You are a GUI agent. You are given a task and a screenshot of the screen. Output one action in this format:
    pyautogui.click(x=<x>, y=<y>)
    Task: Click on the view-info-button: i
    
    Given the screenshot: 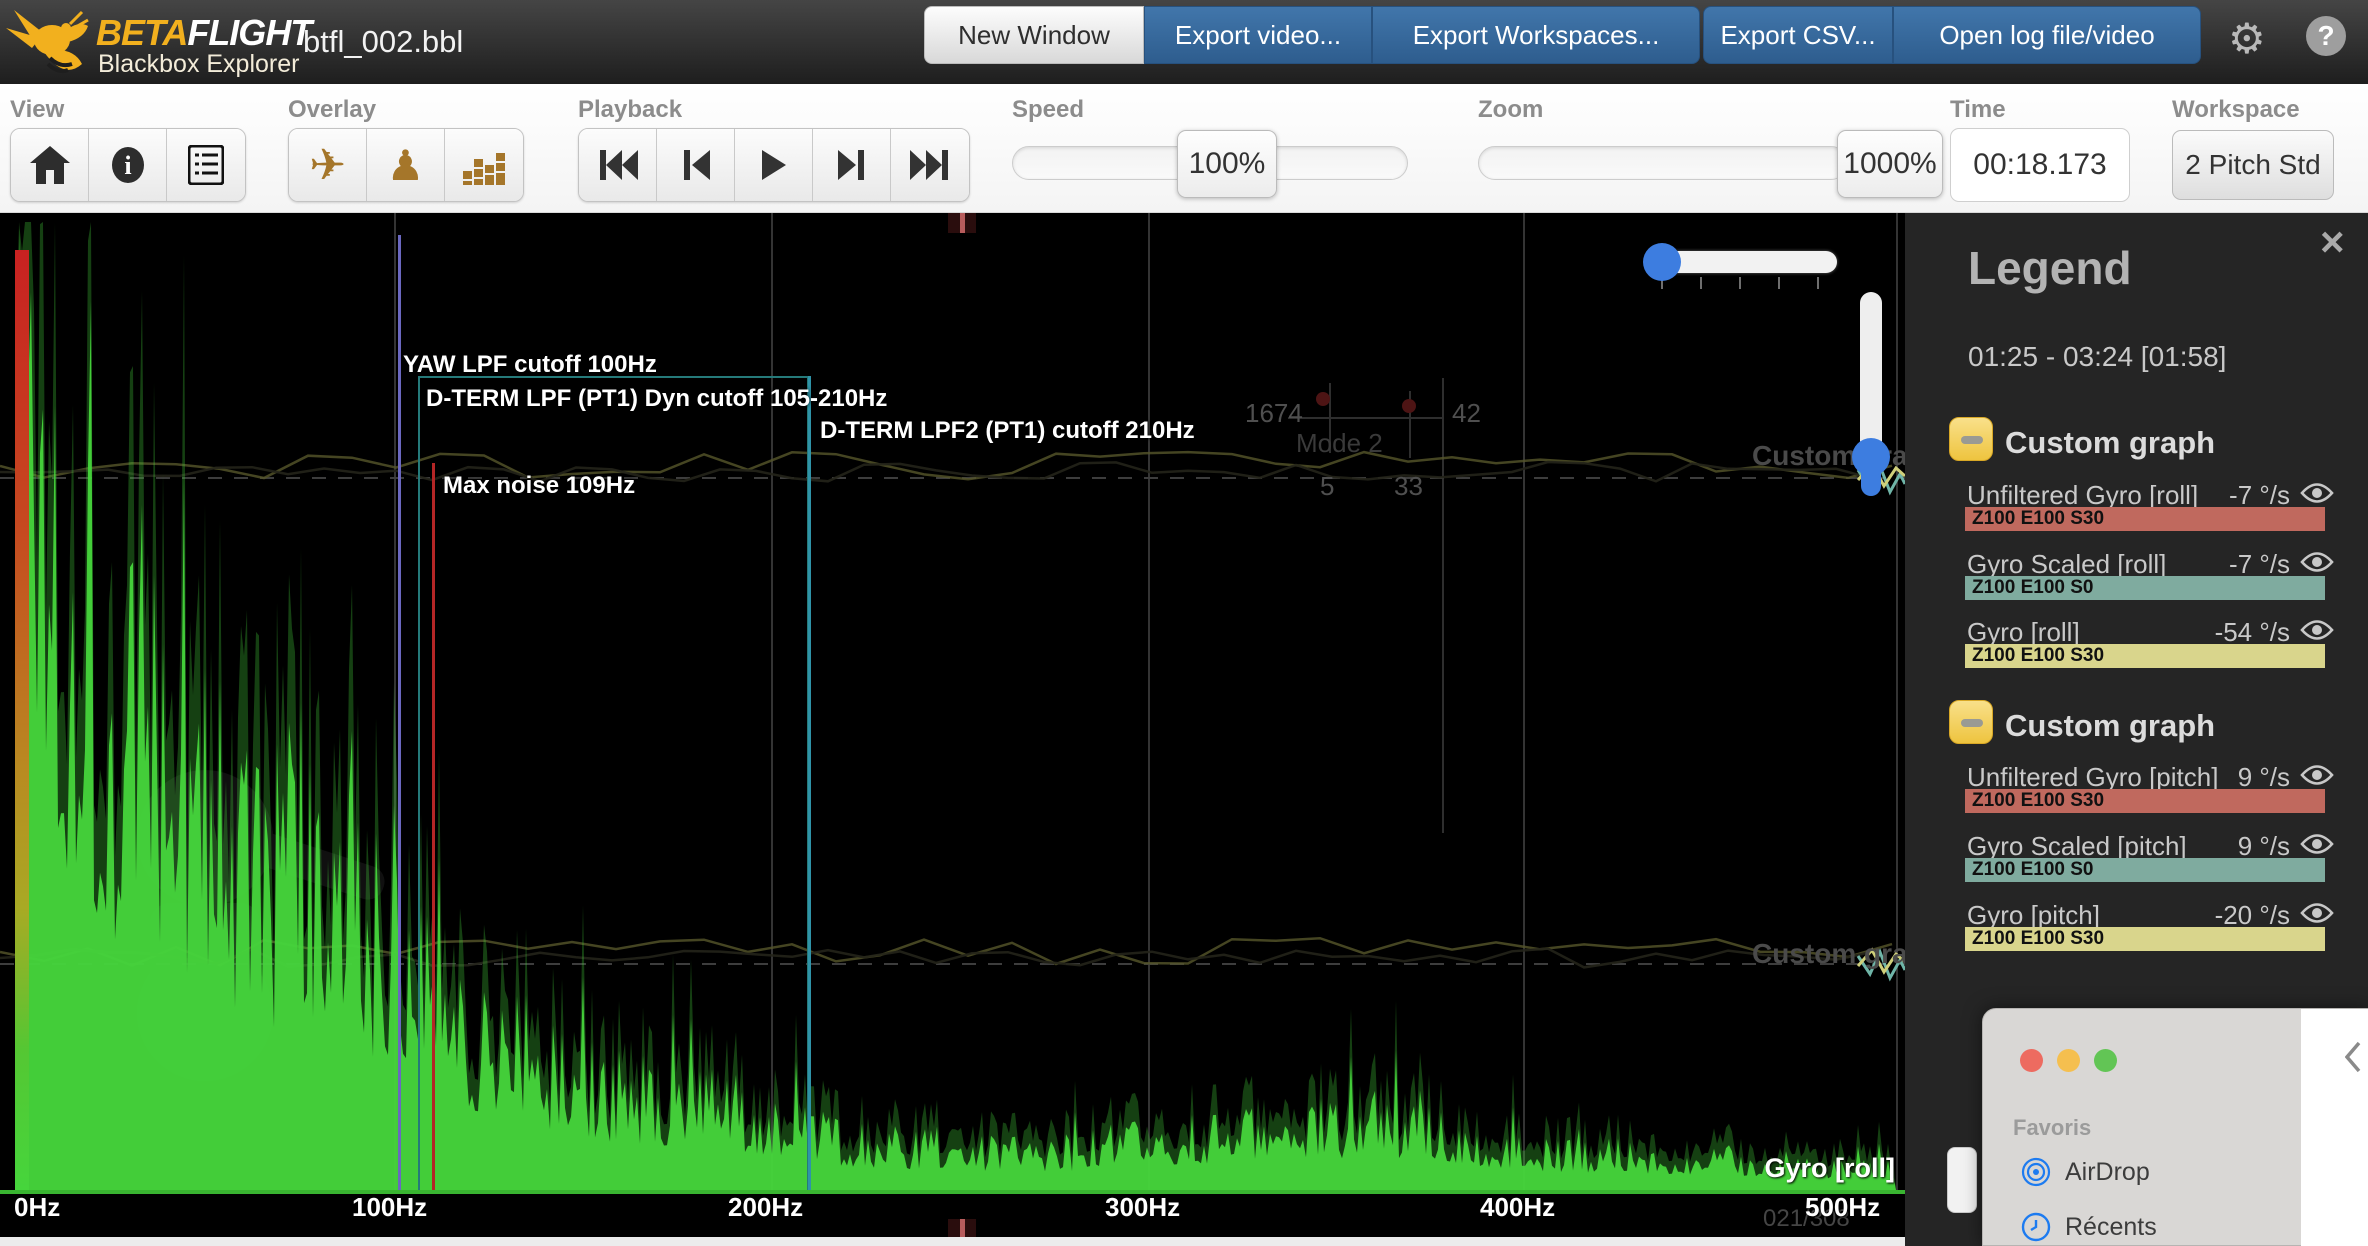 What is the action you would take?
    pyautogui.click(x=128, y=165)
    